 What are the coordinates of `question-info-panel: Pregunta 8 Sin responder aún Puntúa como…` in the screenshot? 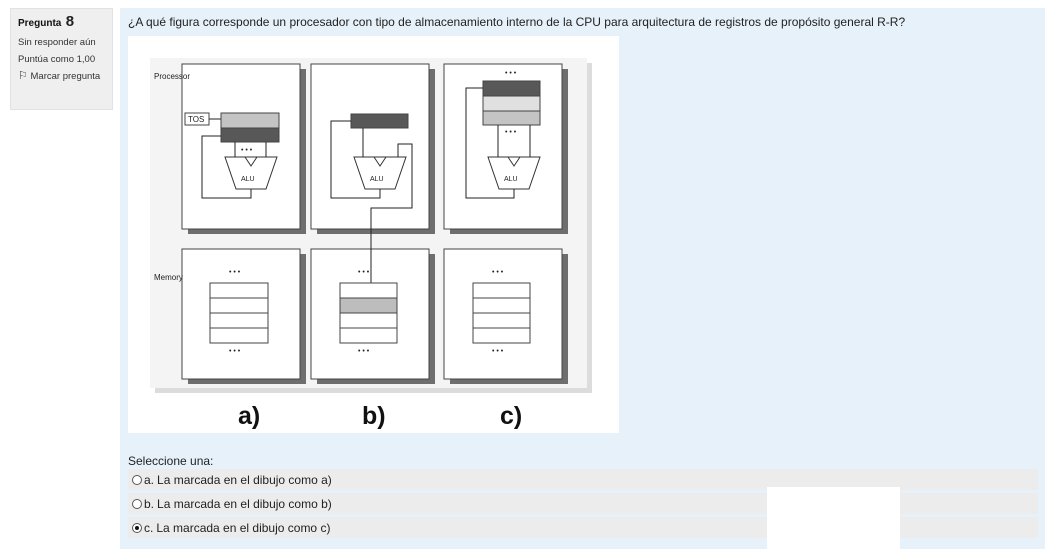 It's located at (61, 59).